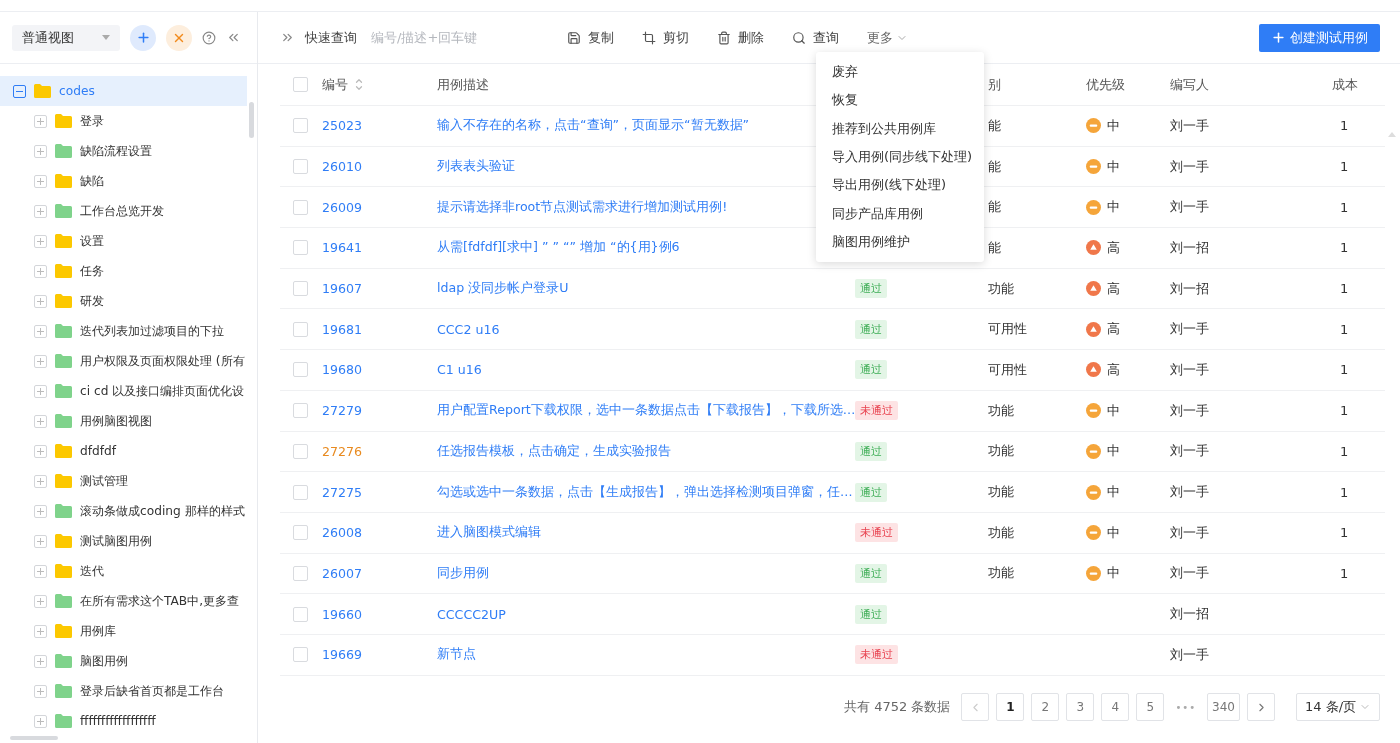  I want to click on case-id-link: 27279, so click(379, 411).